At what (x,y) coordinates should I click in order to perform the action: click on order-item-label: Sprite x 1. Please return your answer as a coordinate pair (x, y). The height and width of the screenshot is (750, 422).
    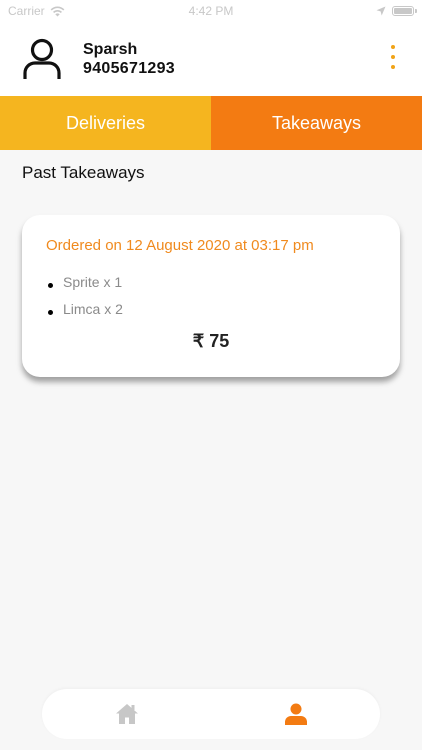
    Looking at the image, I should click on (93, 281).